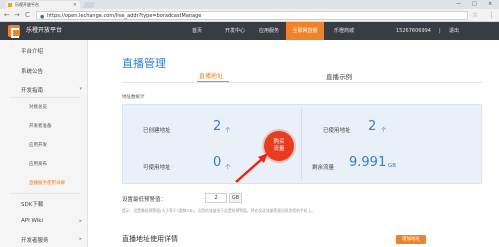 This screenshot has height=247, width=499. Describe the element at coordinates (228, 131) in the screenshot. I see `created-address-unit: 个` at that location.